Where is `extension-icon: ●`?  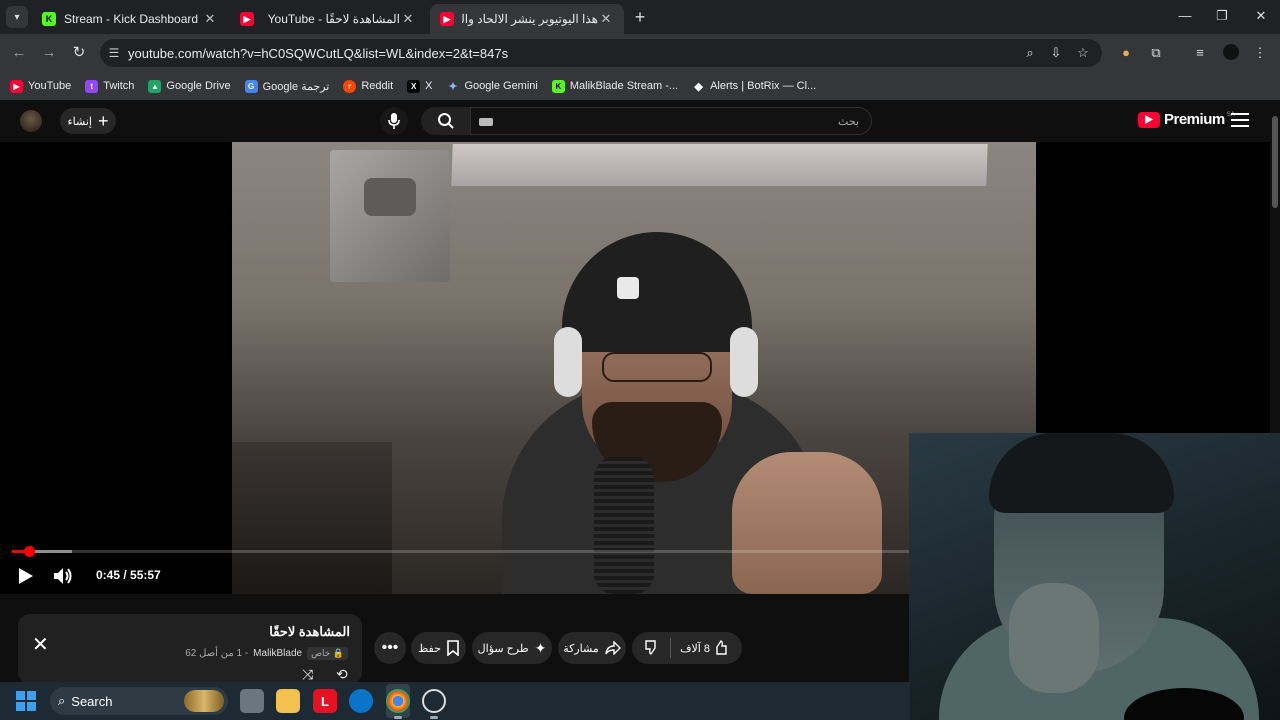 extension-icon: ● is located at coordinates (1126, 53).